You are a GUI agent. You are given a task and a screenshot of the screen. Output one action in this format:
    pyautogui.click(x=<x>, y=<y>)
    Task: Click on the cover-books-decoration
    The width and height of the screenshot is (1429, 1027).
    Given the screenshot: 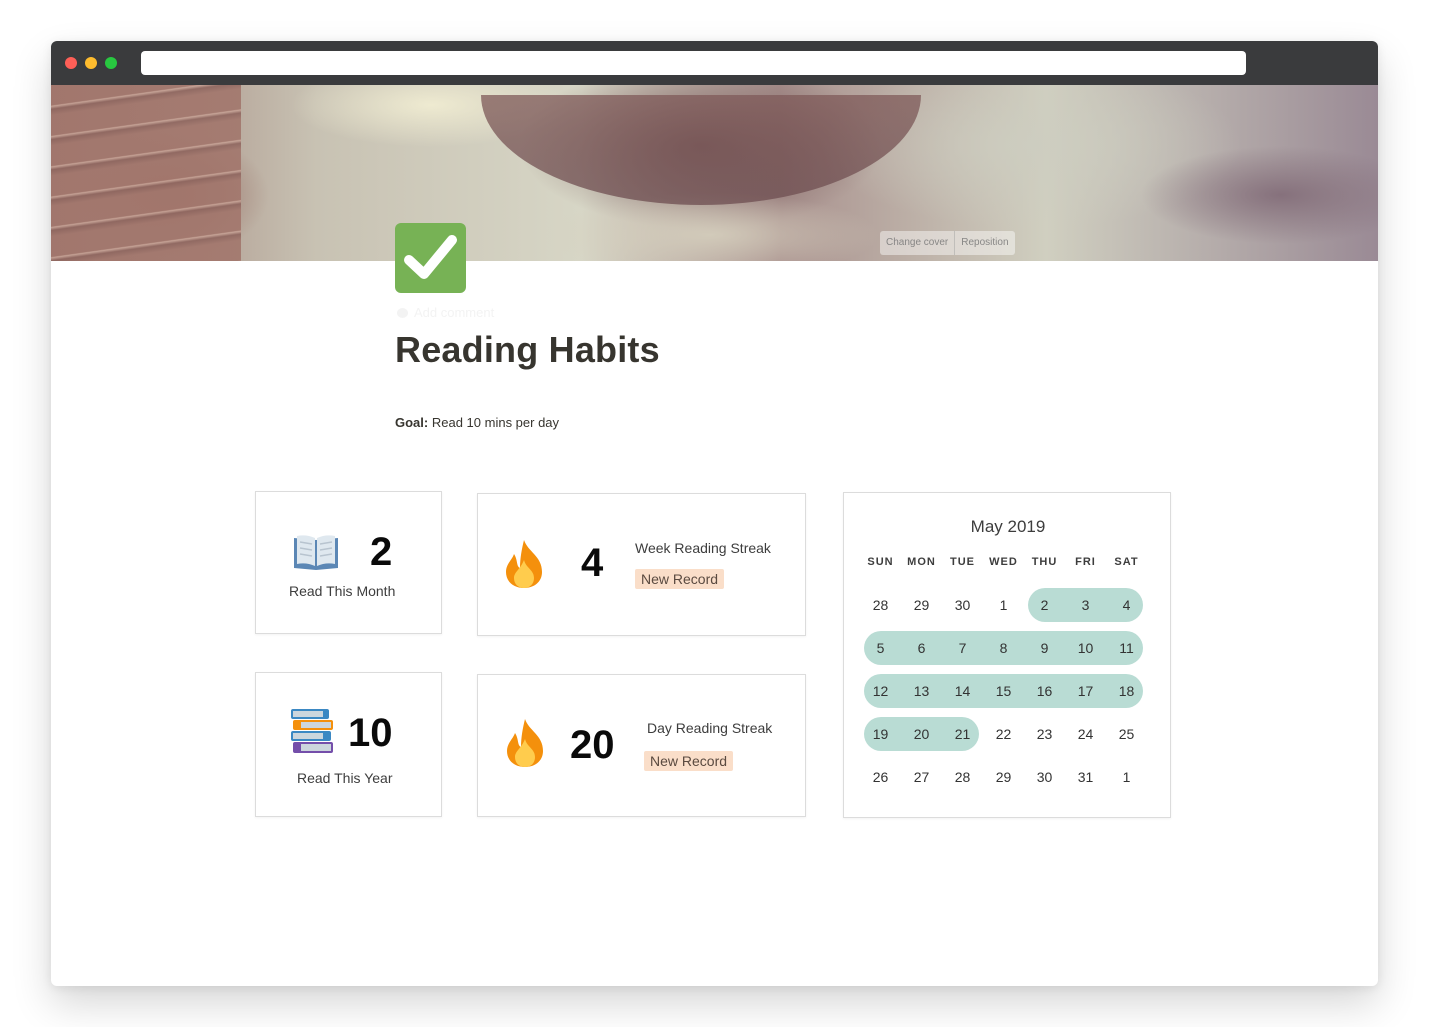 What is the action you would take?
    pyautogui.click(x=146, y=173)
    